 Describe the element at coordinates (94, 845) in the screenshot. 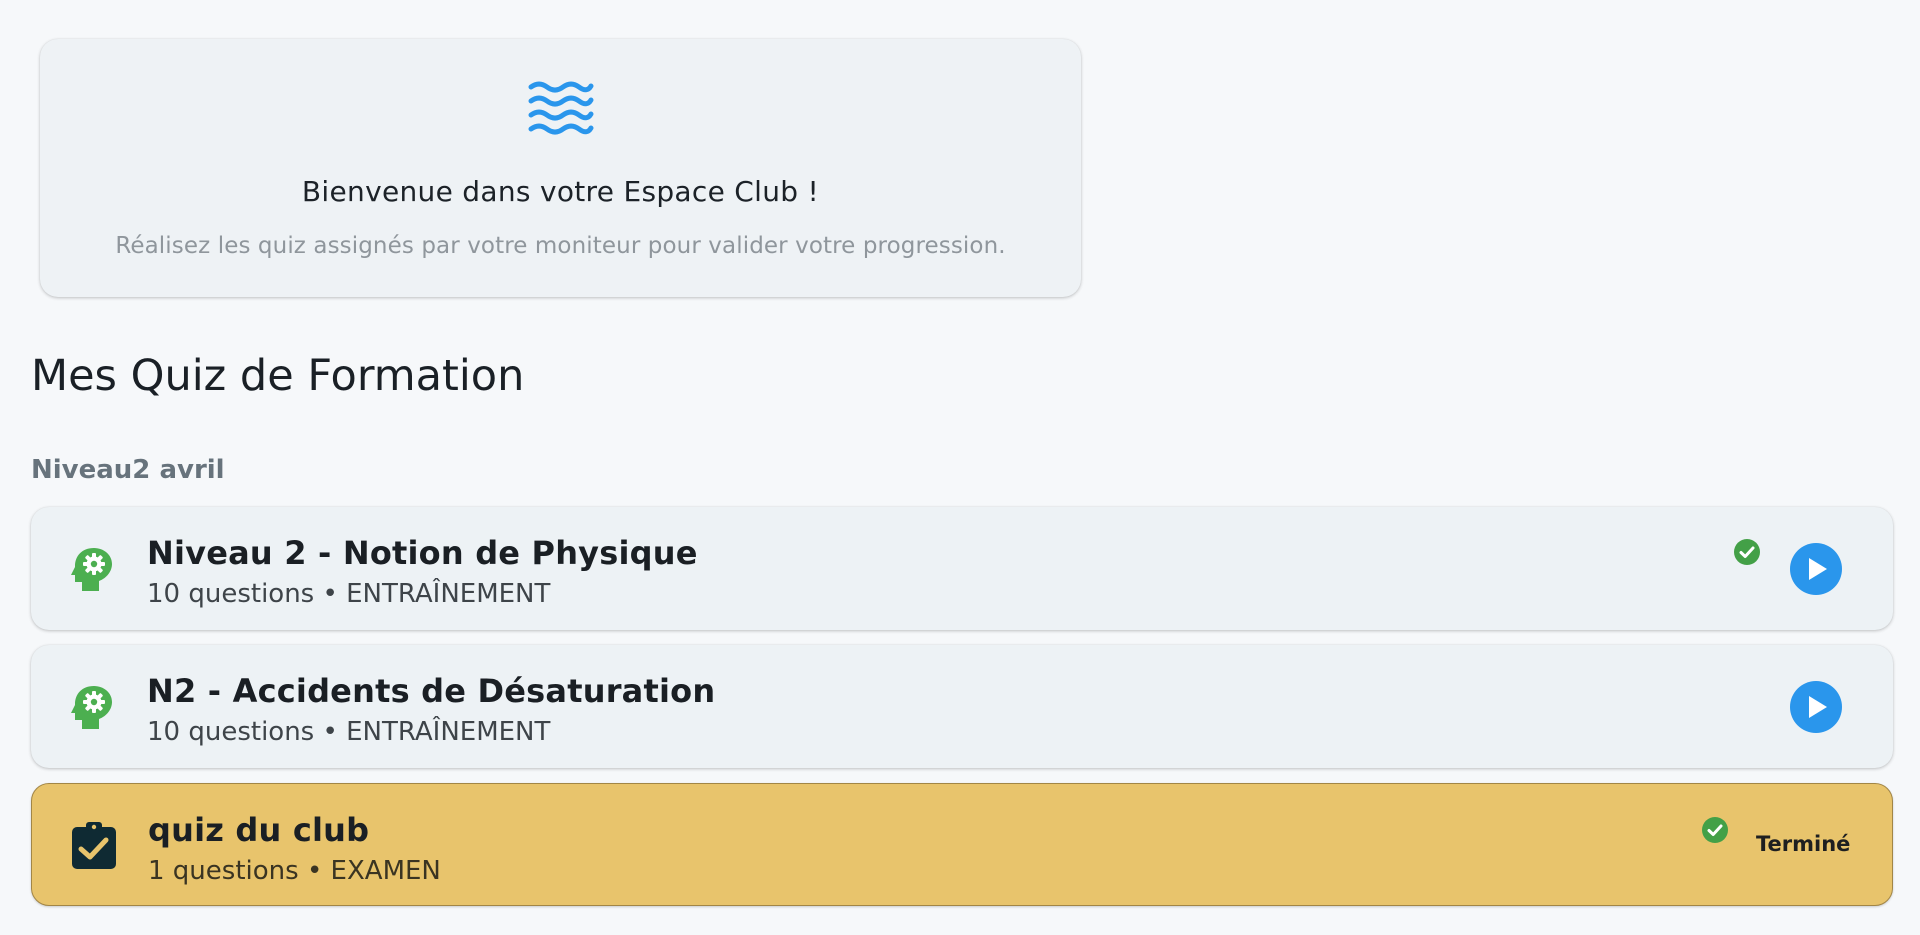

I see `assignment-turned-in-icon` at that location.